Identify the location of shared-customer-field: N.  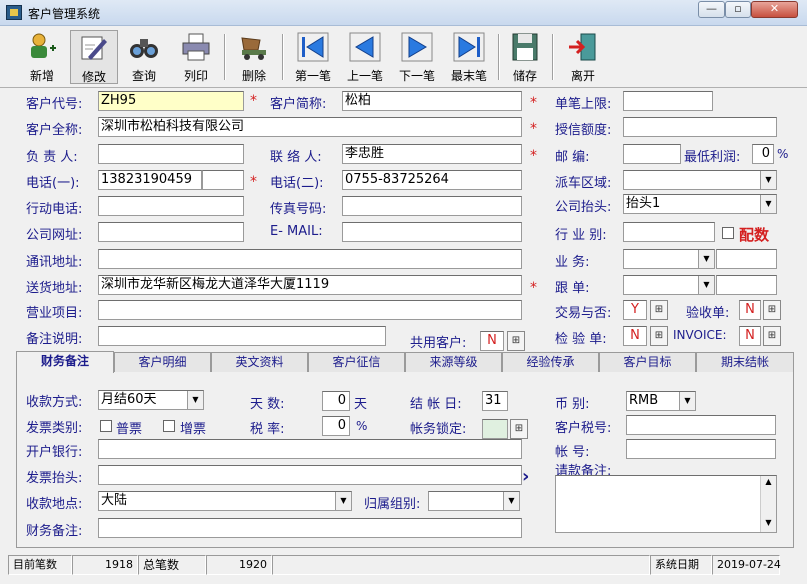
(492, 341).